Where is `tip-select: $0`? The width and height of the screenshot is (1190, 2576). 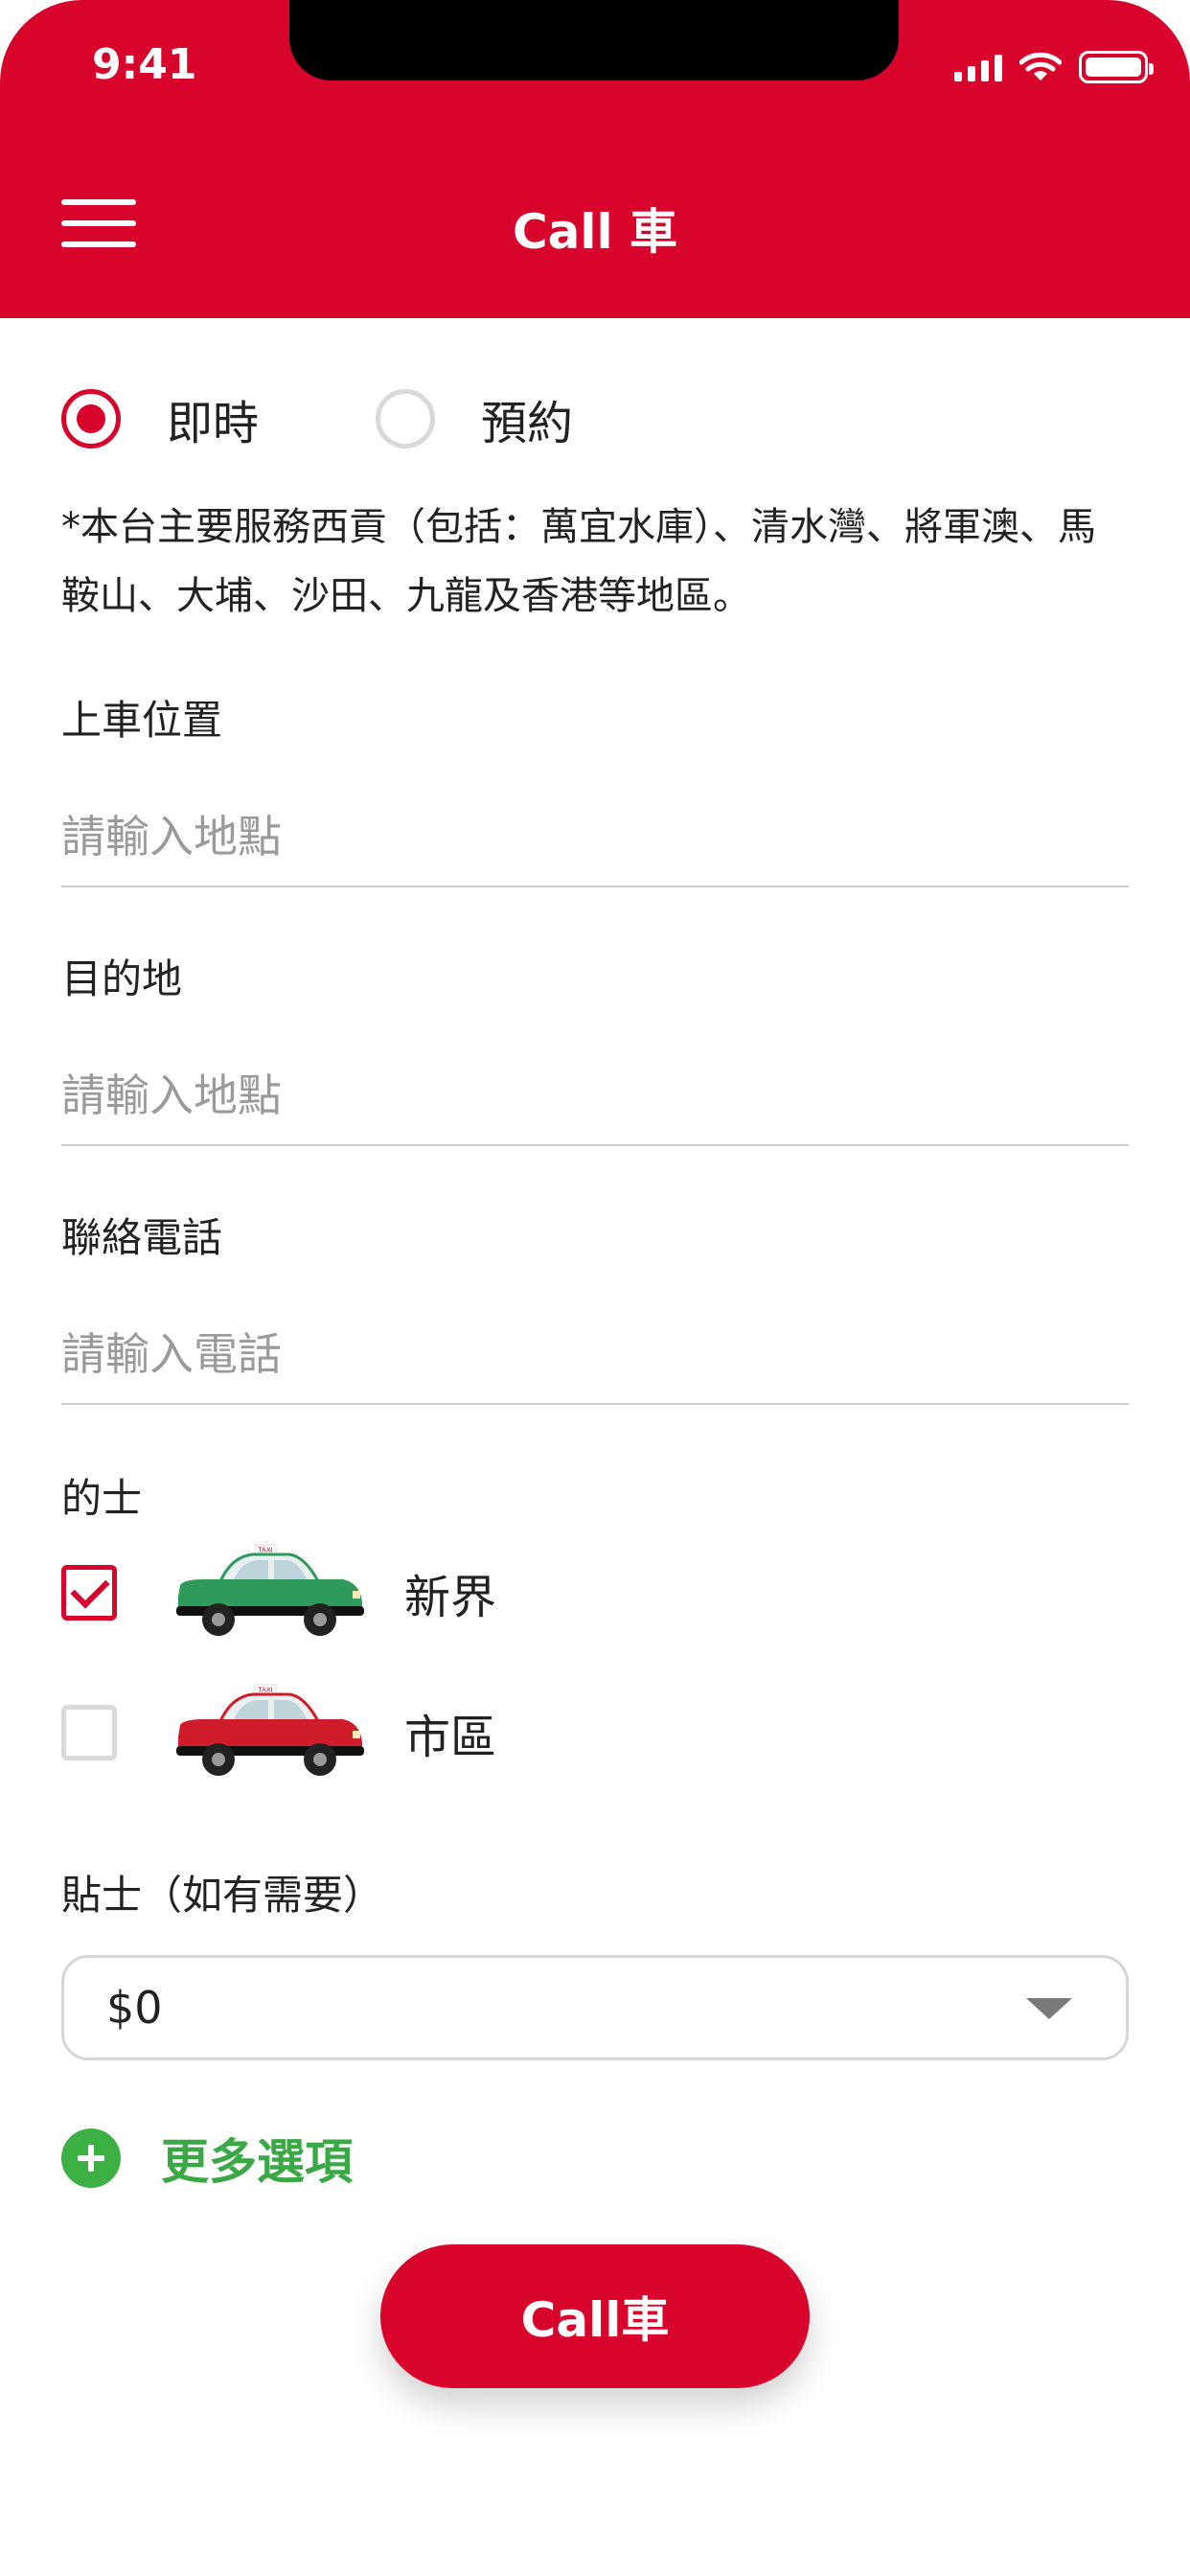
tip-select: $0 is located at coordinates (595, 2007).